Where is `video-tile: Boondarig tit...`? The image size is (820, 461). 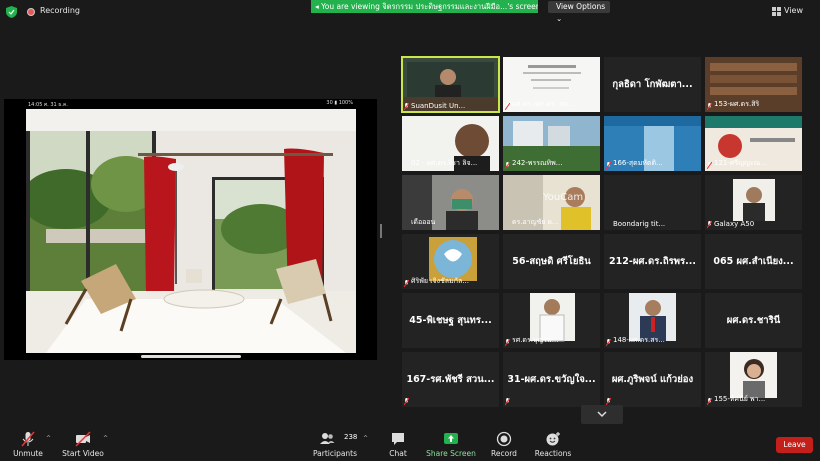 video-tile: Boondarig tit... is located at coordinates (652, 202).